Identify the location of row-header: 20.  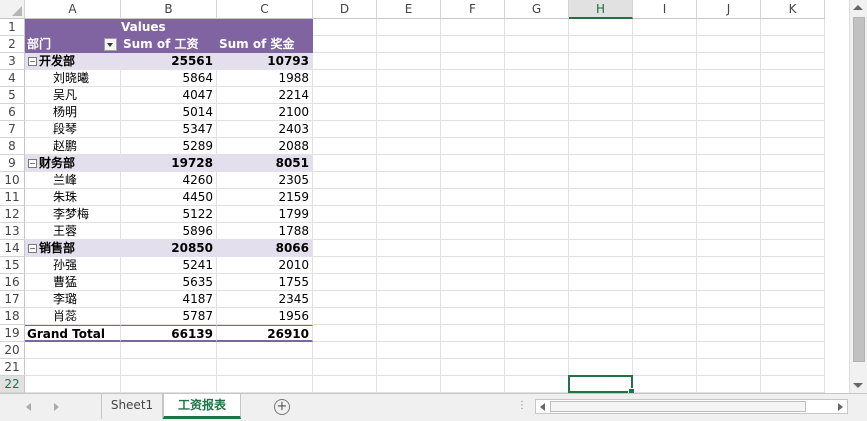
(12, 350).